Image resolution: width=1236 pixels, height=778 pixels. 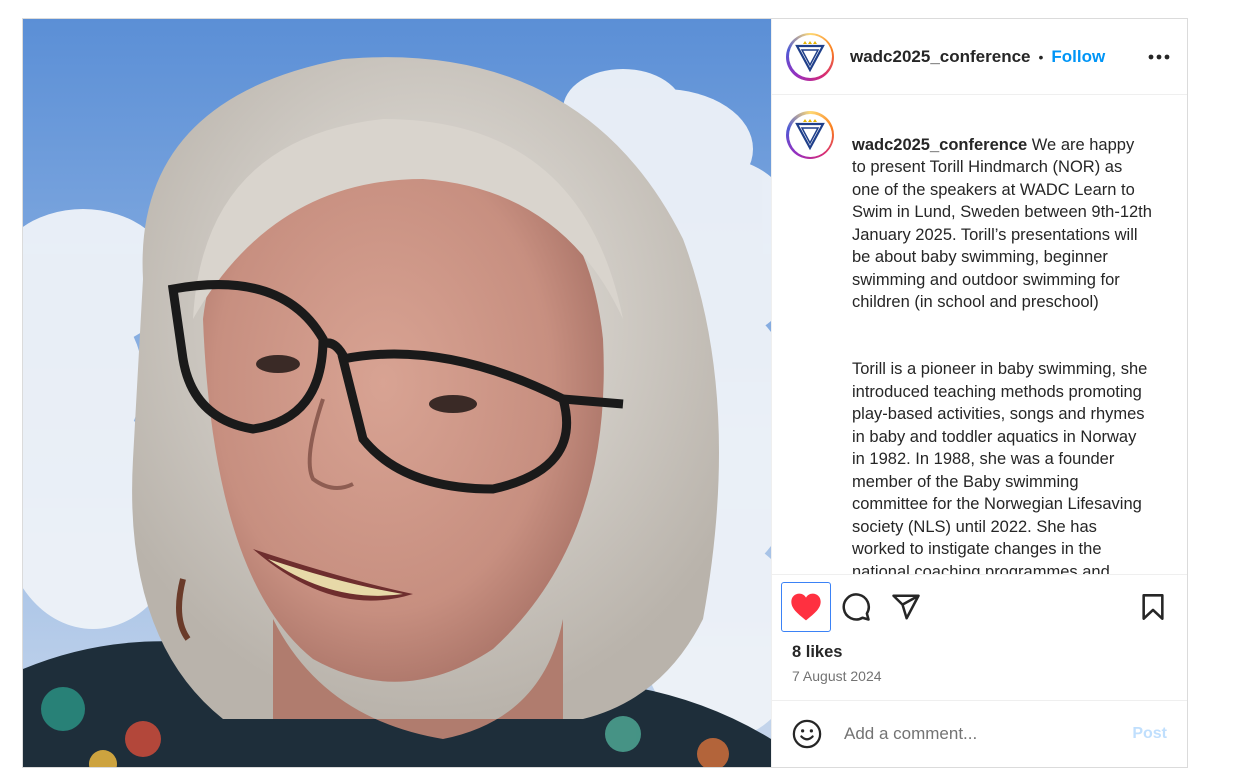 I want to click on comment-input, so click(x=987, y=734).